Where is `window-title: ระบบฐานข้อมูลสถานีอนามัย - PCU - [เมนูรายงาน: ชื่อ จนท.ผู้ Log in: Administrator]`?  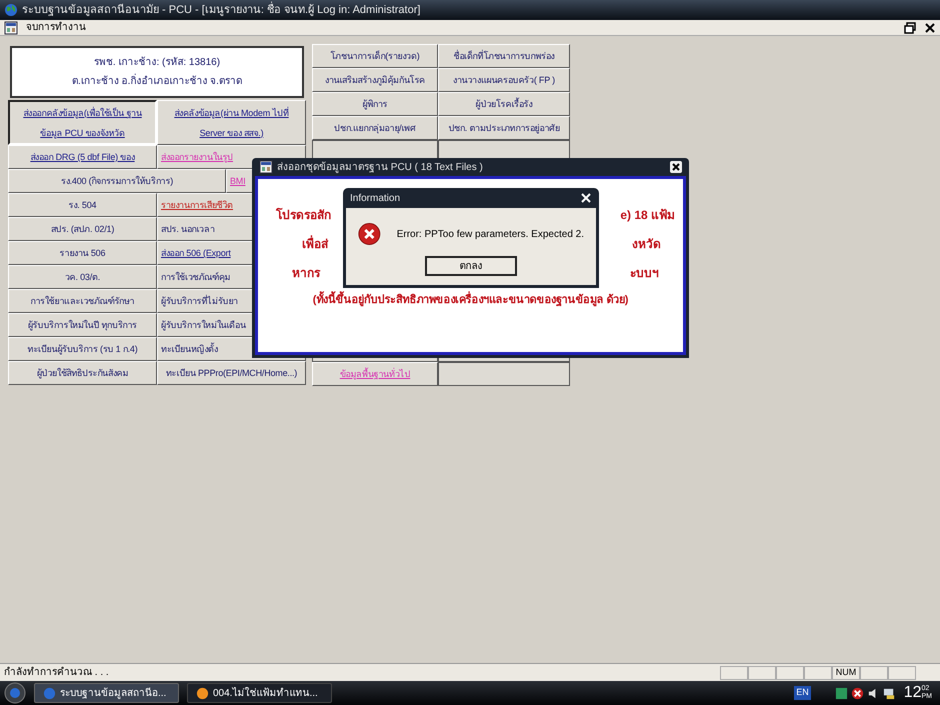
window-title: ระบบฐานข้อมูลสถานีอนามัย - PCU - [เมนูรายงาน: ชื่อ จนท.ผู้ Log in: Administrator] is located at coordinates (221, 10).